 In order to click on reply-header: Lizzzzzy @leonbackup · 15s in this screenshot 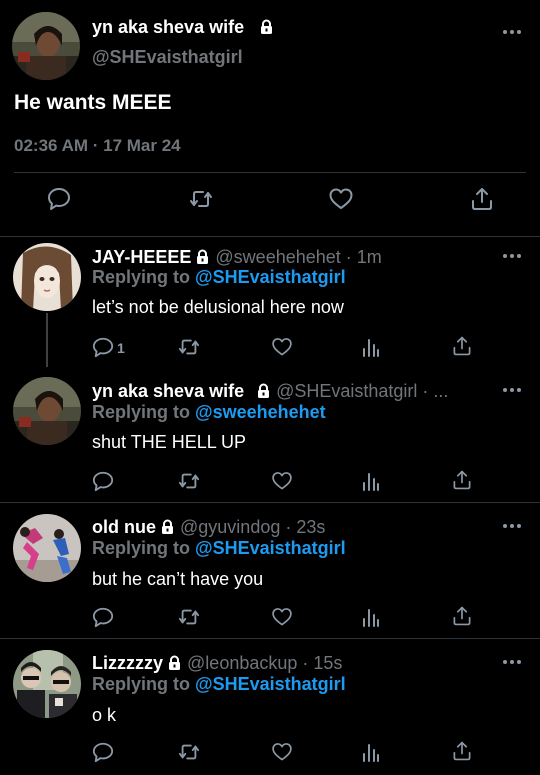, I will do `click(217, 663)`.